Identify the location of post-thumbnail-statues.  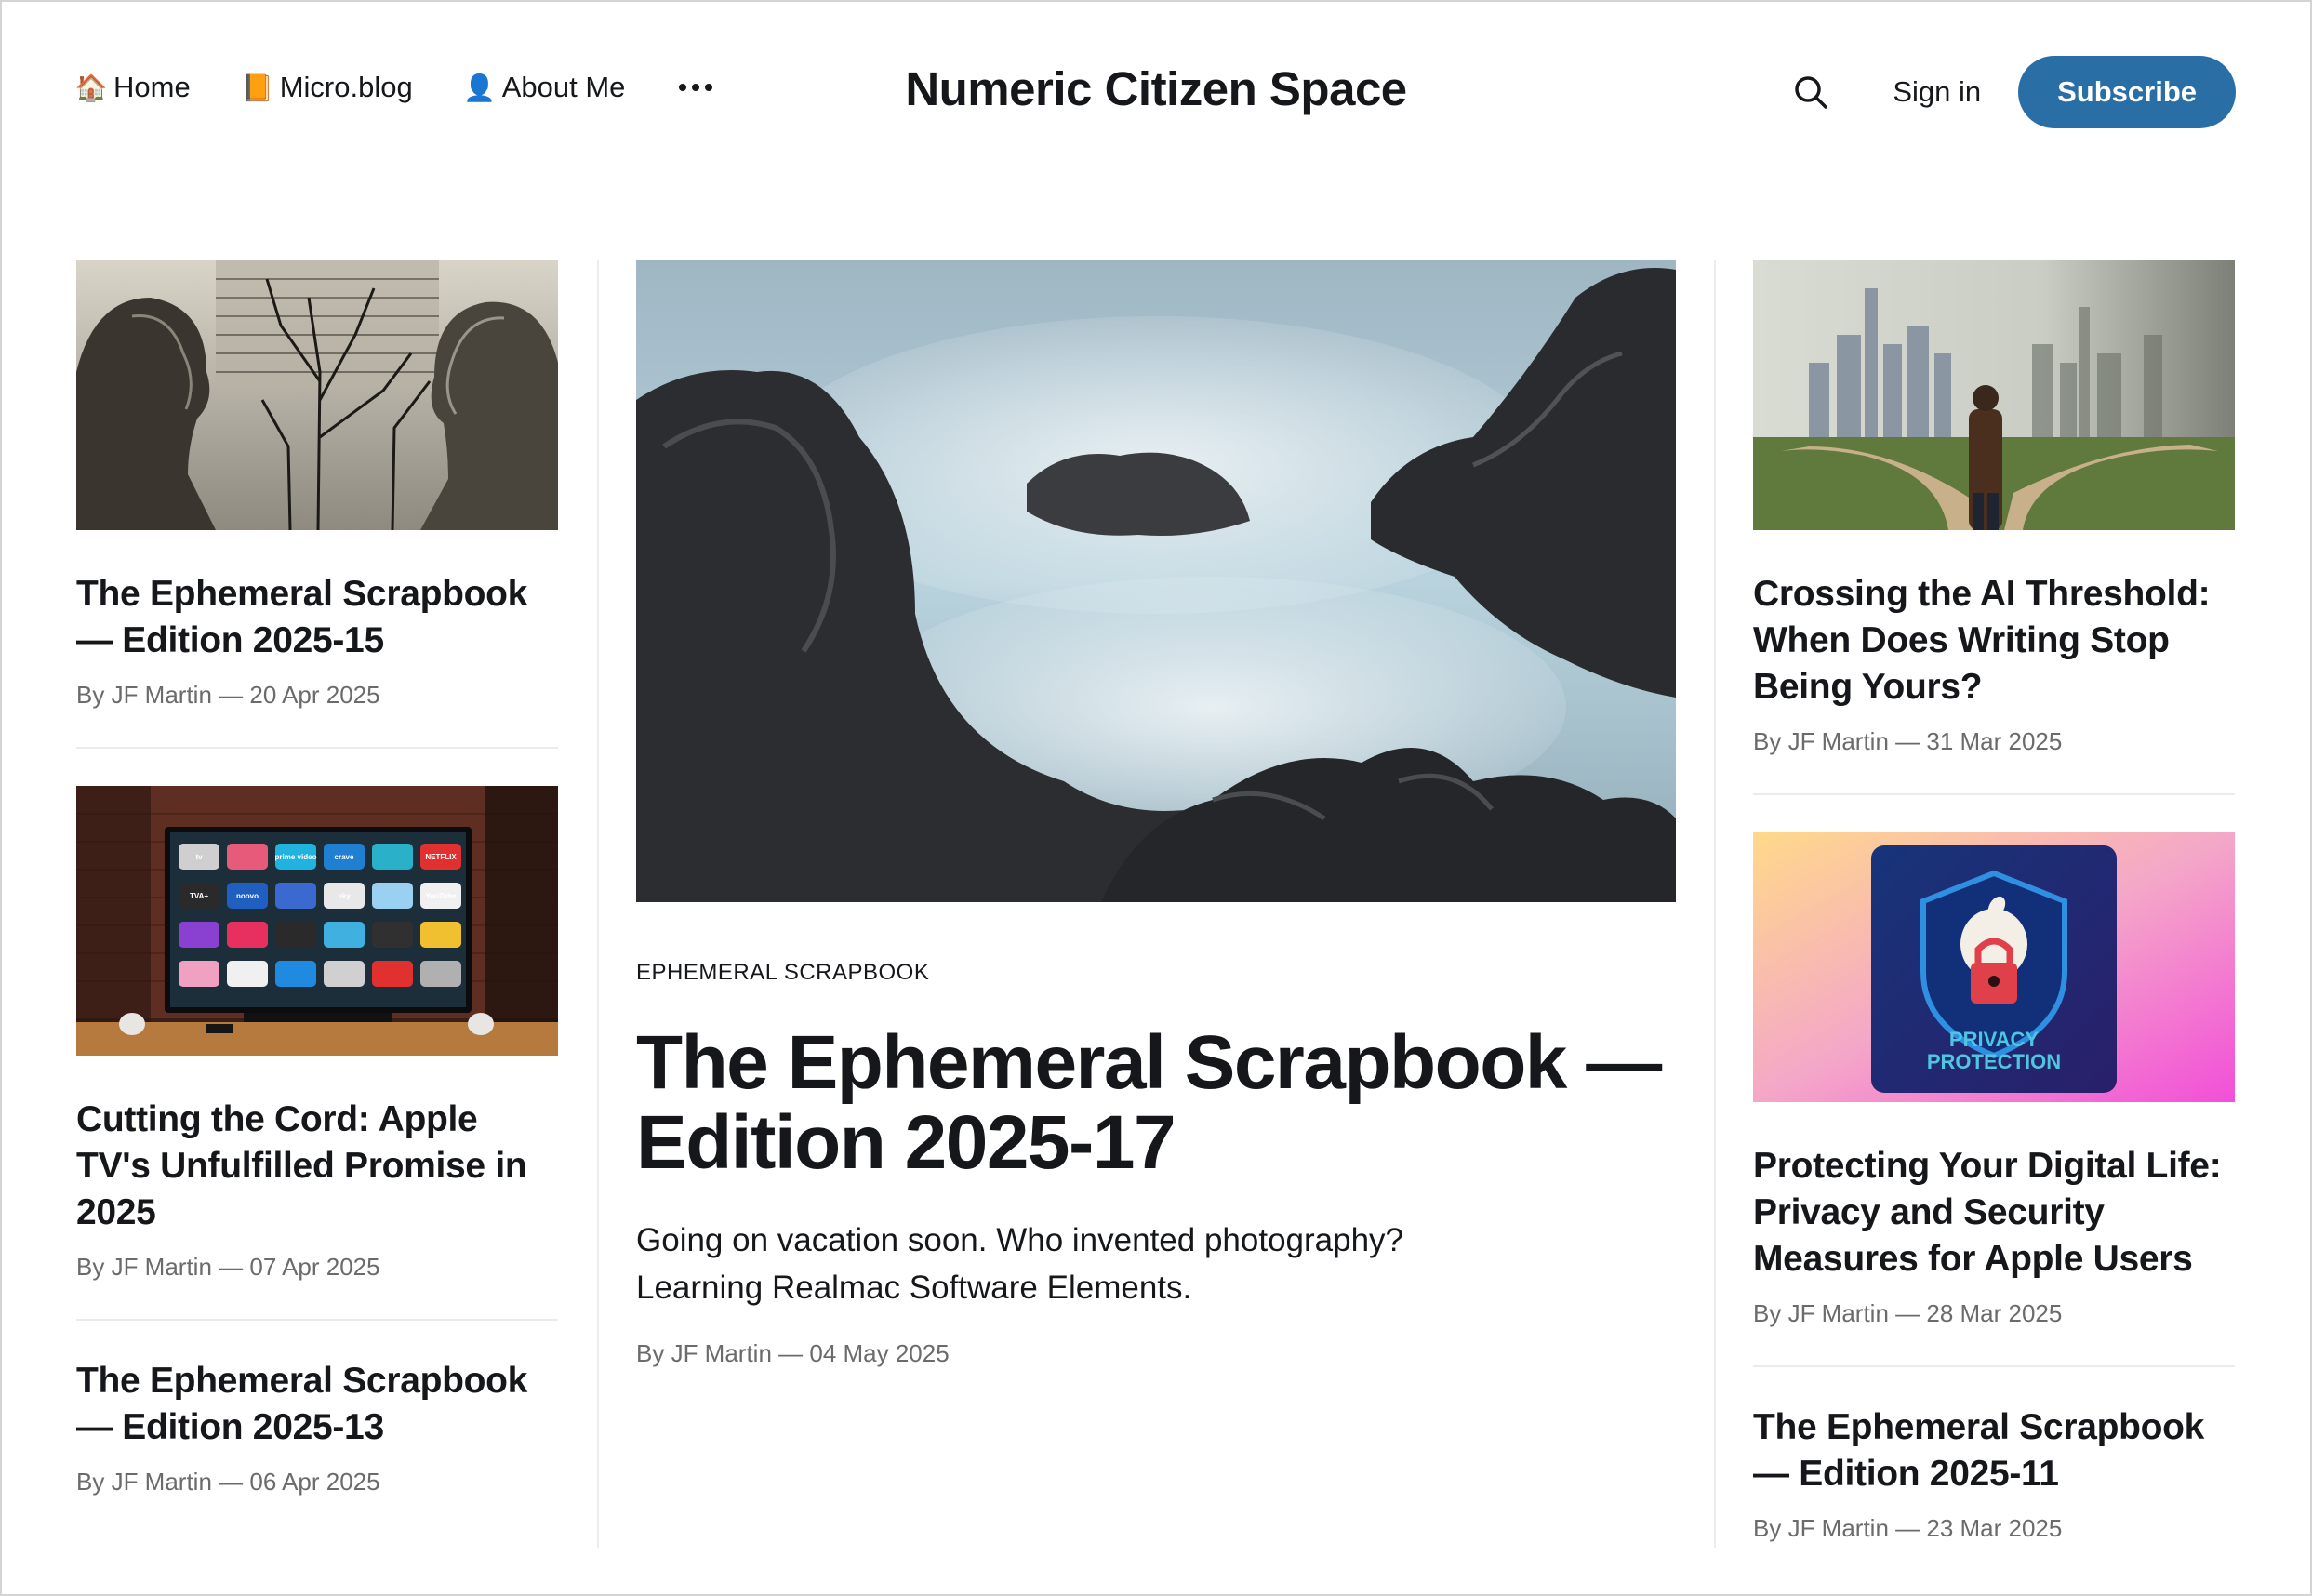
(317, 395).